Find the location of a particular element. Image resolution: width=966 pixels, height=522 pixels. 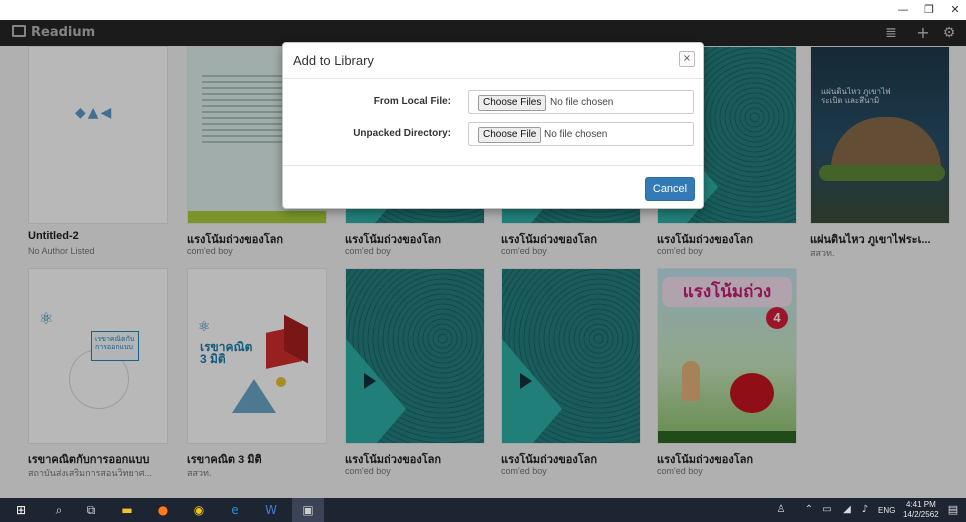

clock-date: 14/2/2562 is located at coordinates (921, 514).